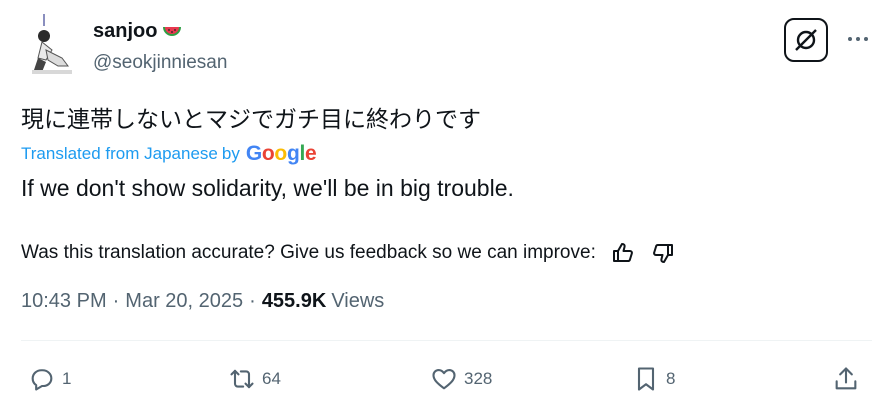  Describe the element at coordinates (230, 153) in the screenshot. I see `translated-by-label: by` at that location.